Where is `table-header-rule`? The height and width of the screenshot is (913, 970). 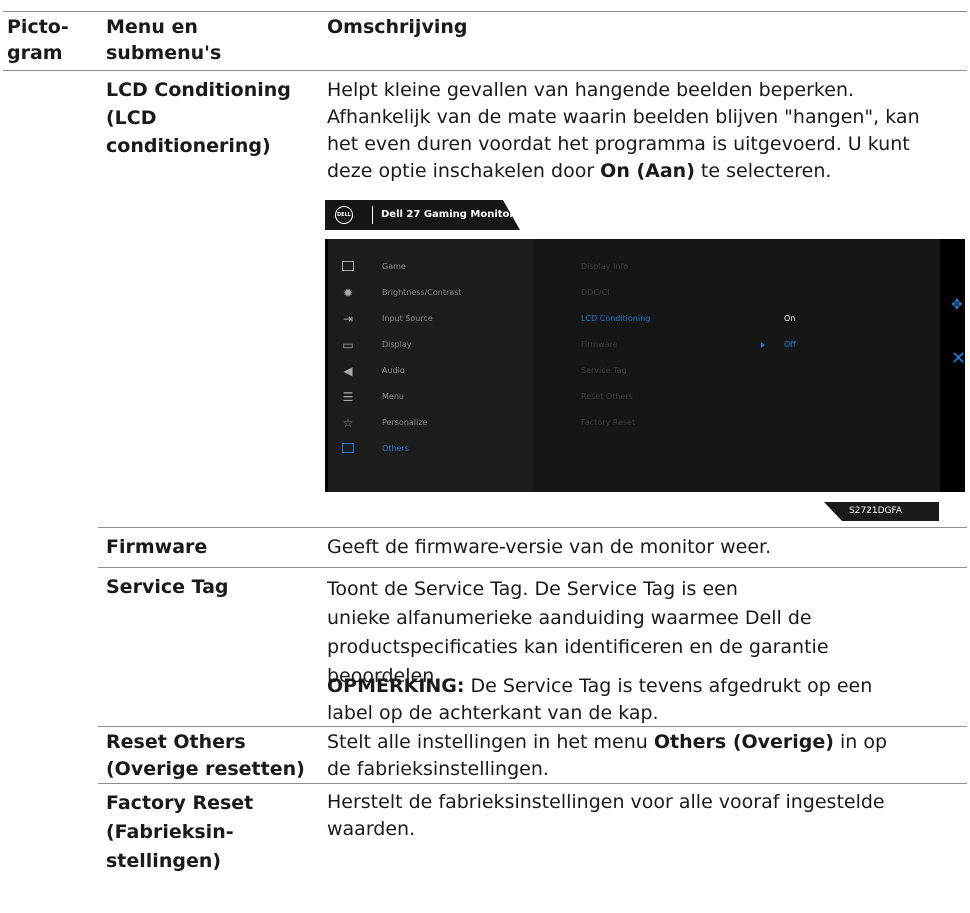 table-header-rule is located at coordinates (485, 70).